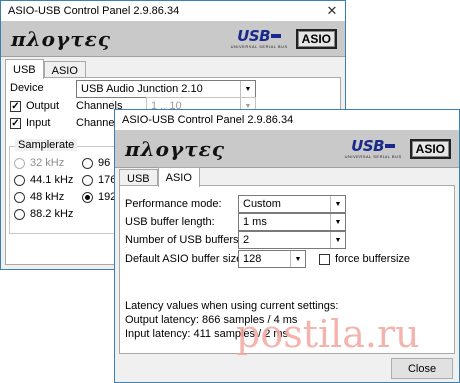 The image size is (460, 383). I want to click on buffer-length-label: USB buffer length:, so click(170, 222).